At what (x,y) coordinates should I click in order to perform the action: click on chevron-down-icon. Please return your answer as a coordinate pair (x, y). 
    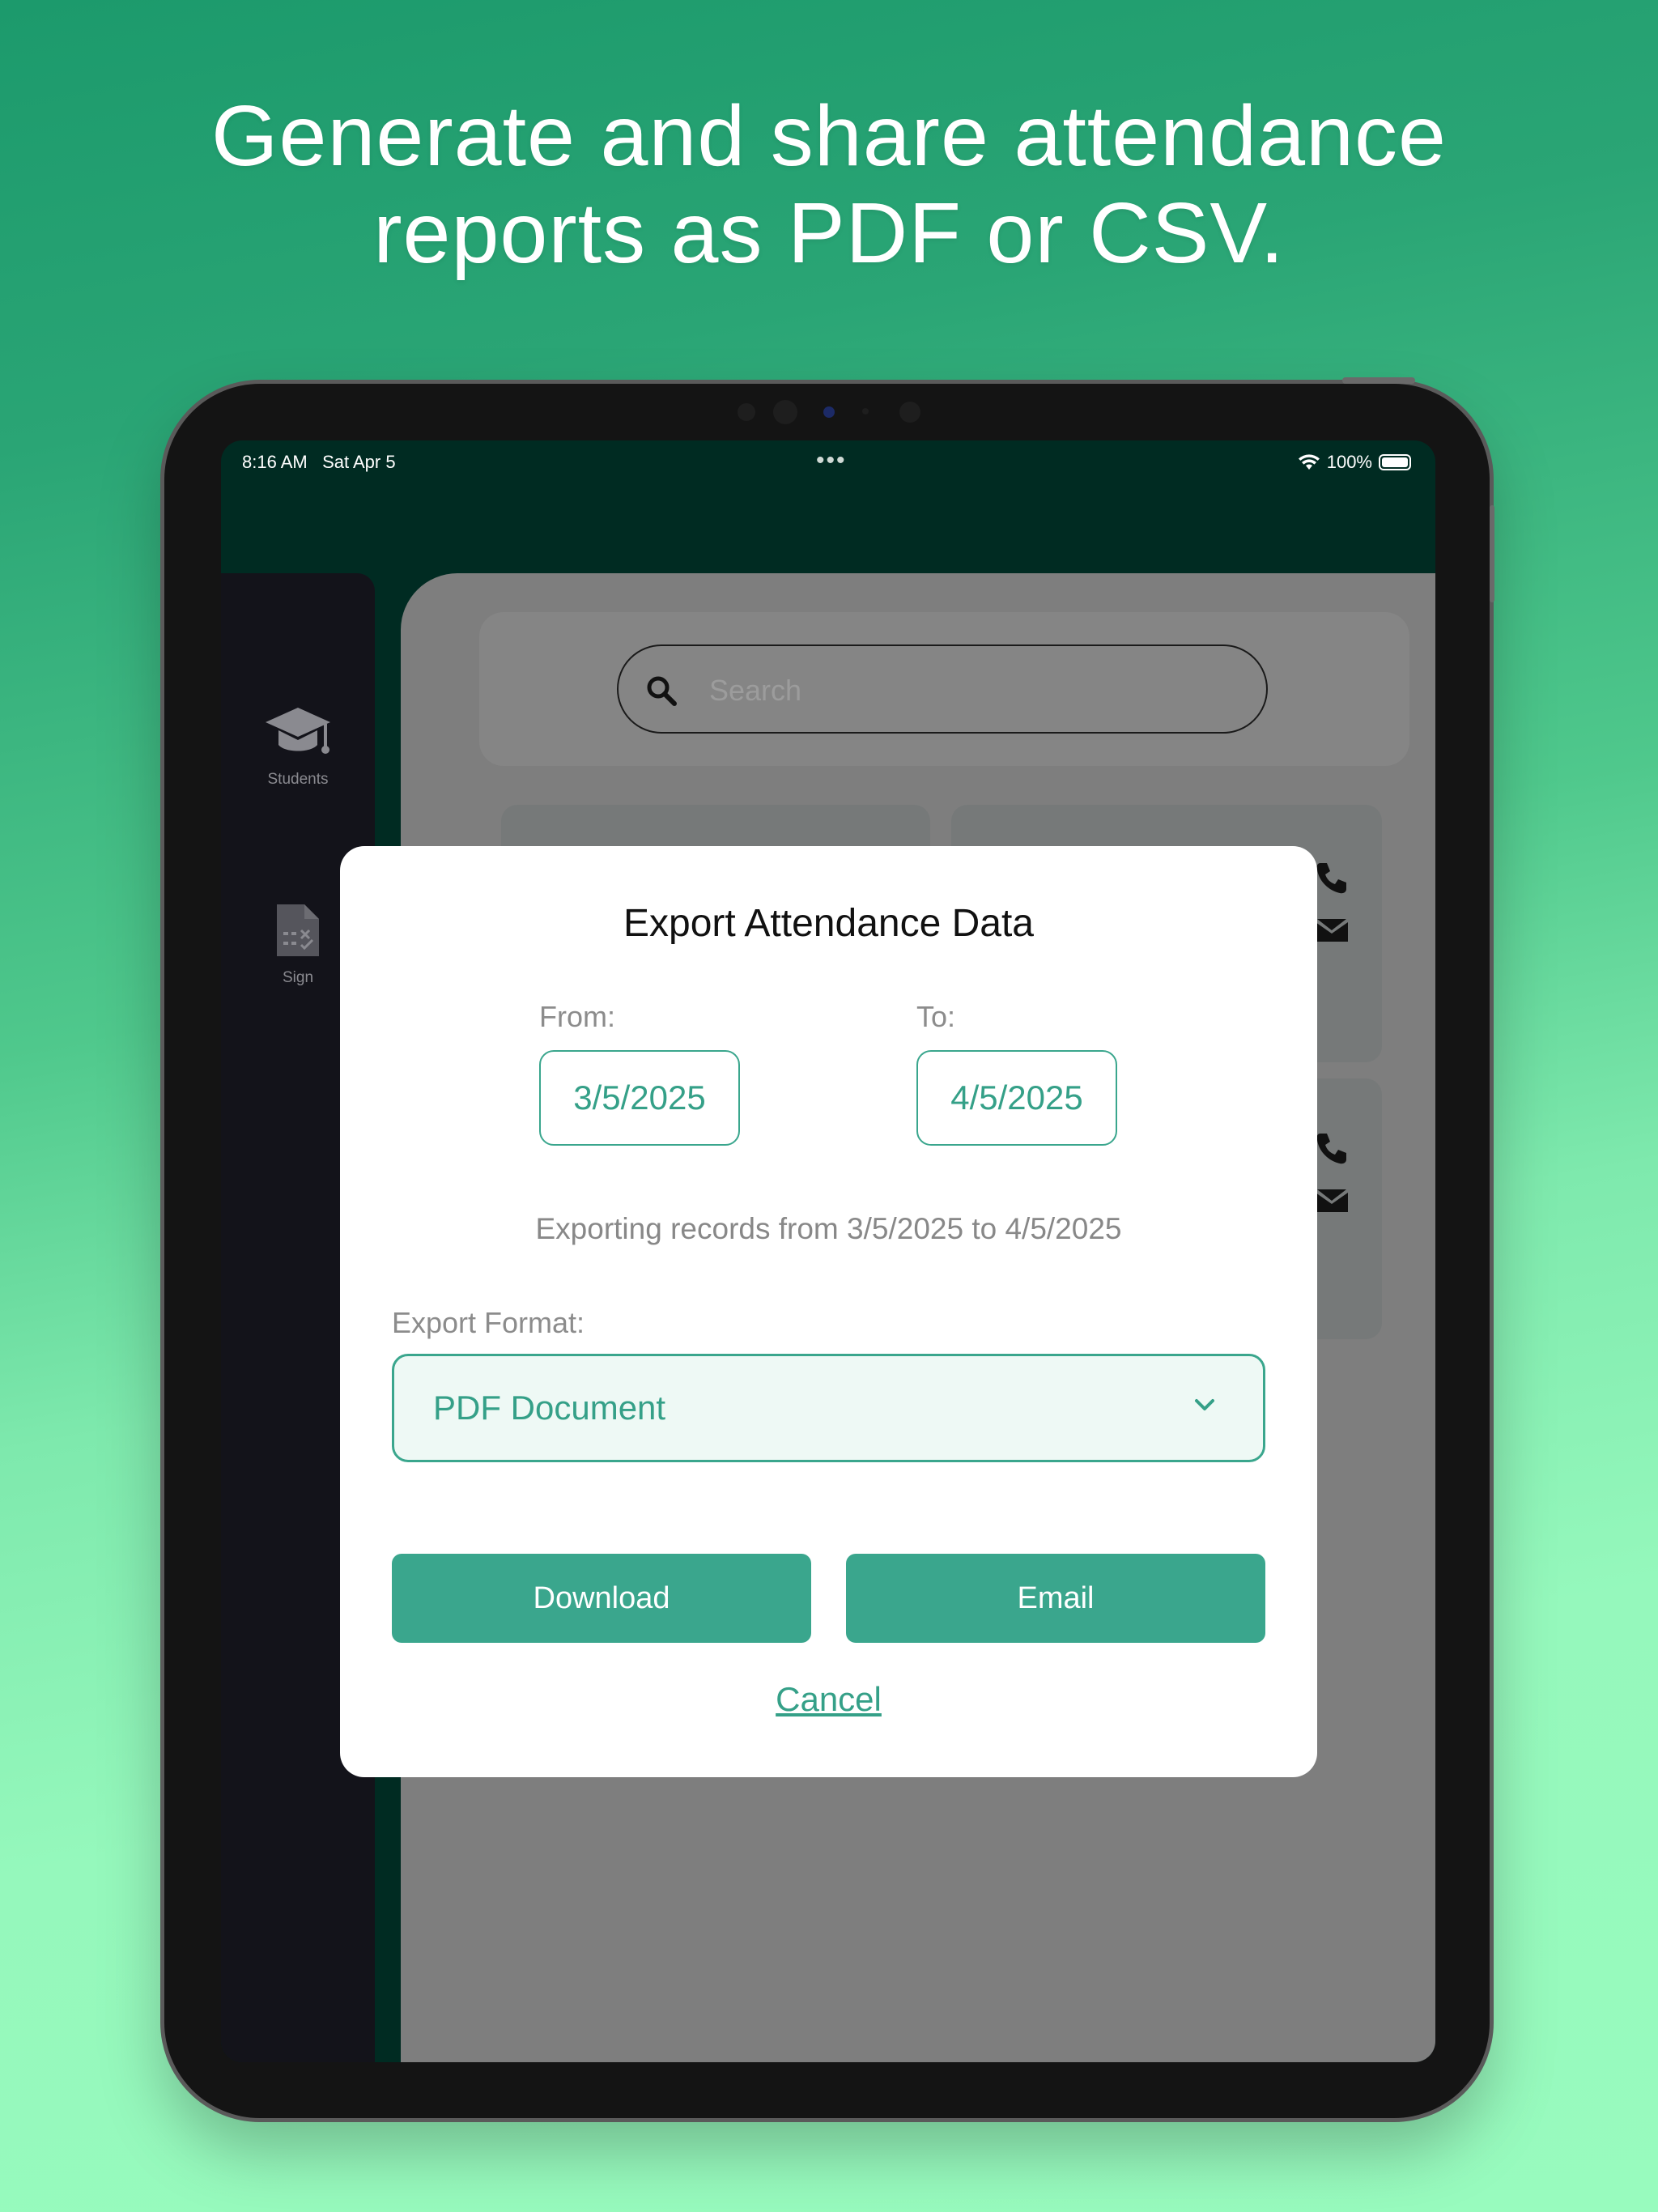
    Looking at the image, I should click on (1204, 1405).